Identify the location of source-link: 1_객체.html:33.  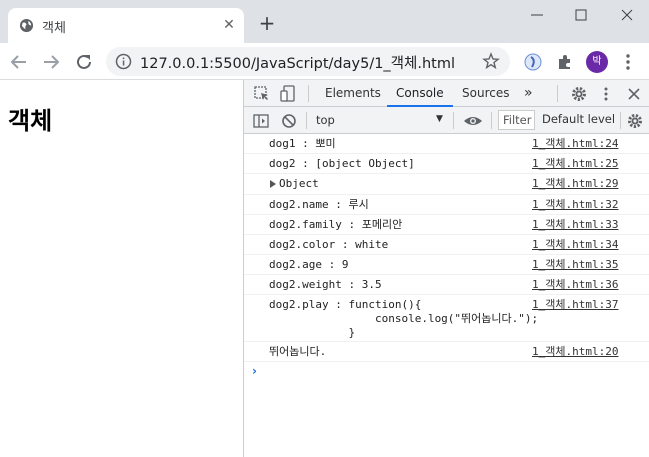
(575, 225).